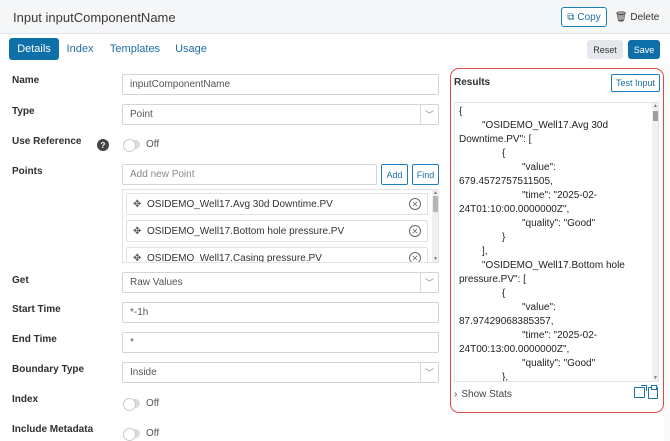 The width and height of the screenshot is (670, 441). What do you see at coordinates (280, 342) in the screenshot?
I see `end-time-input: *` at bounding box center [280, 342].